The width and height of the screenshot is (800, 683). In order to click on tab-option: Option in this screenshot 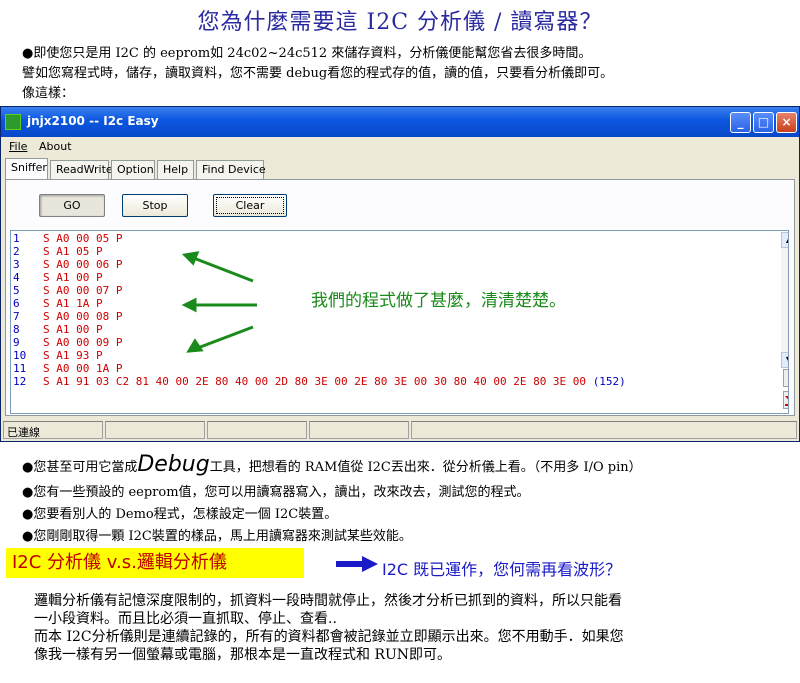, I will do `click(133, 169)`.